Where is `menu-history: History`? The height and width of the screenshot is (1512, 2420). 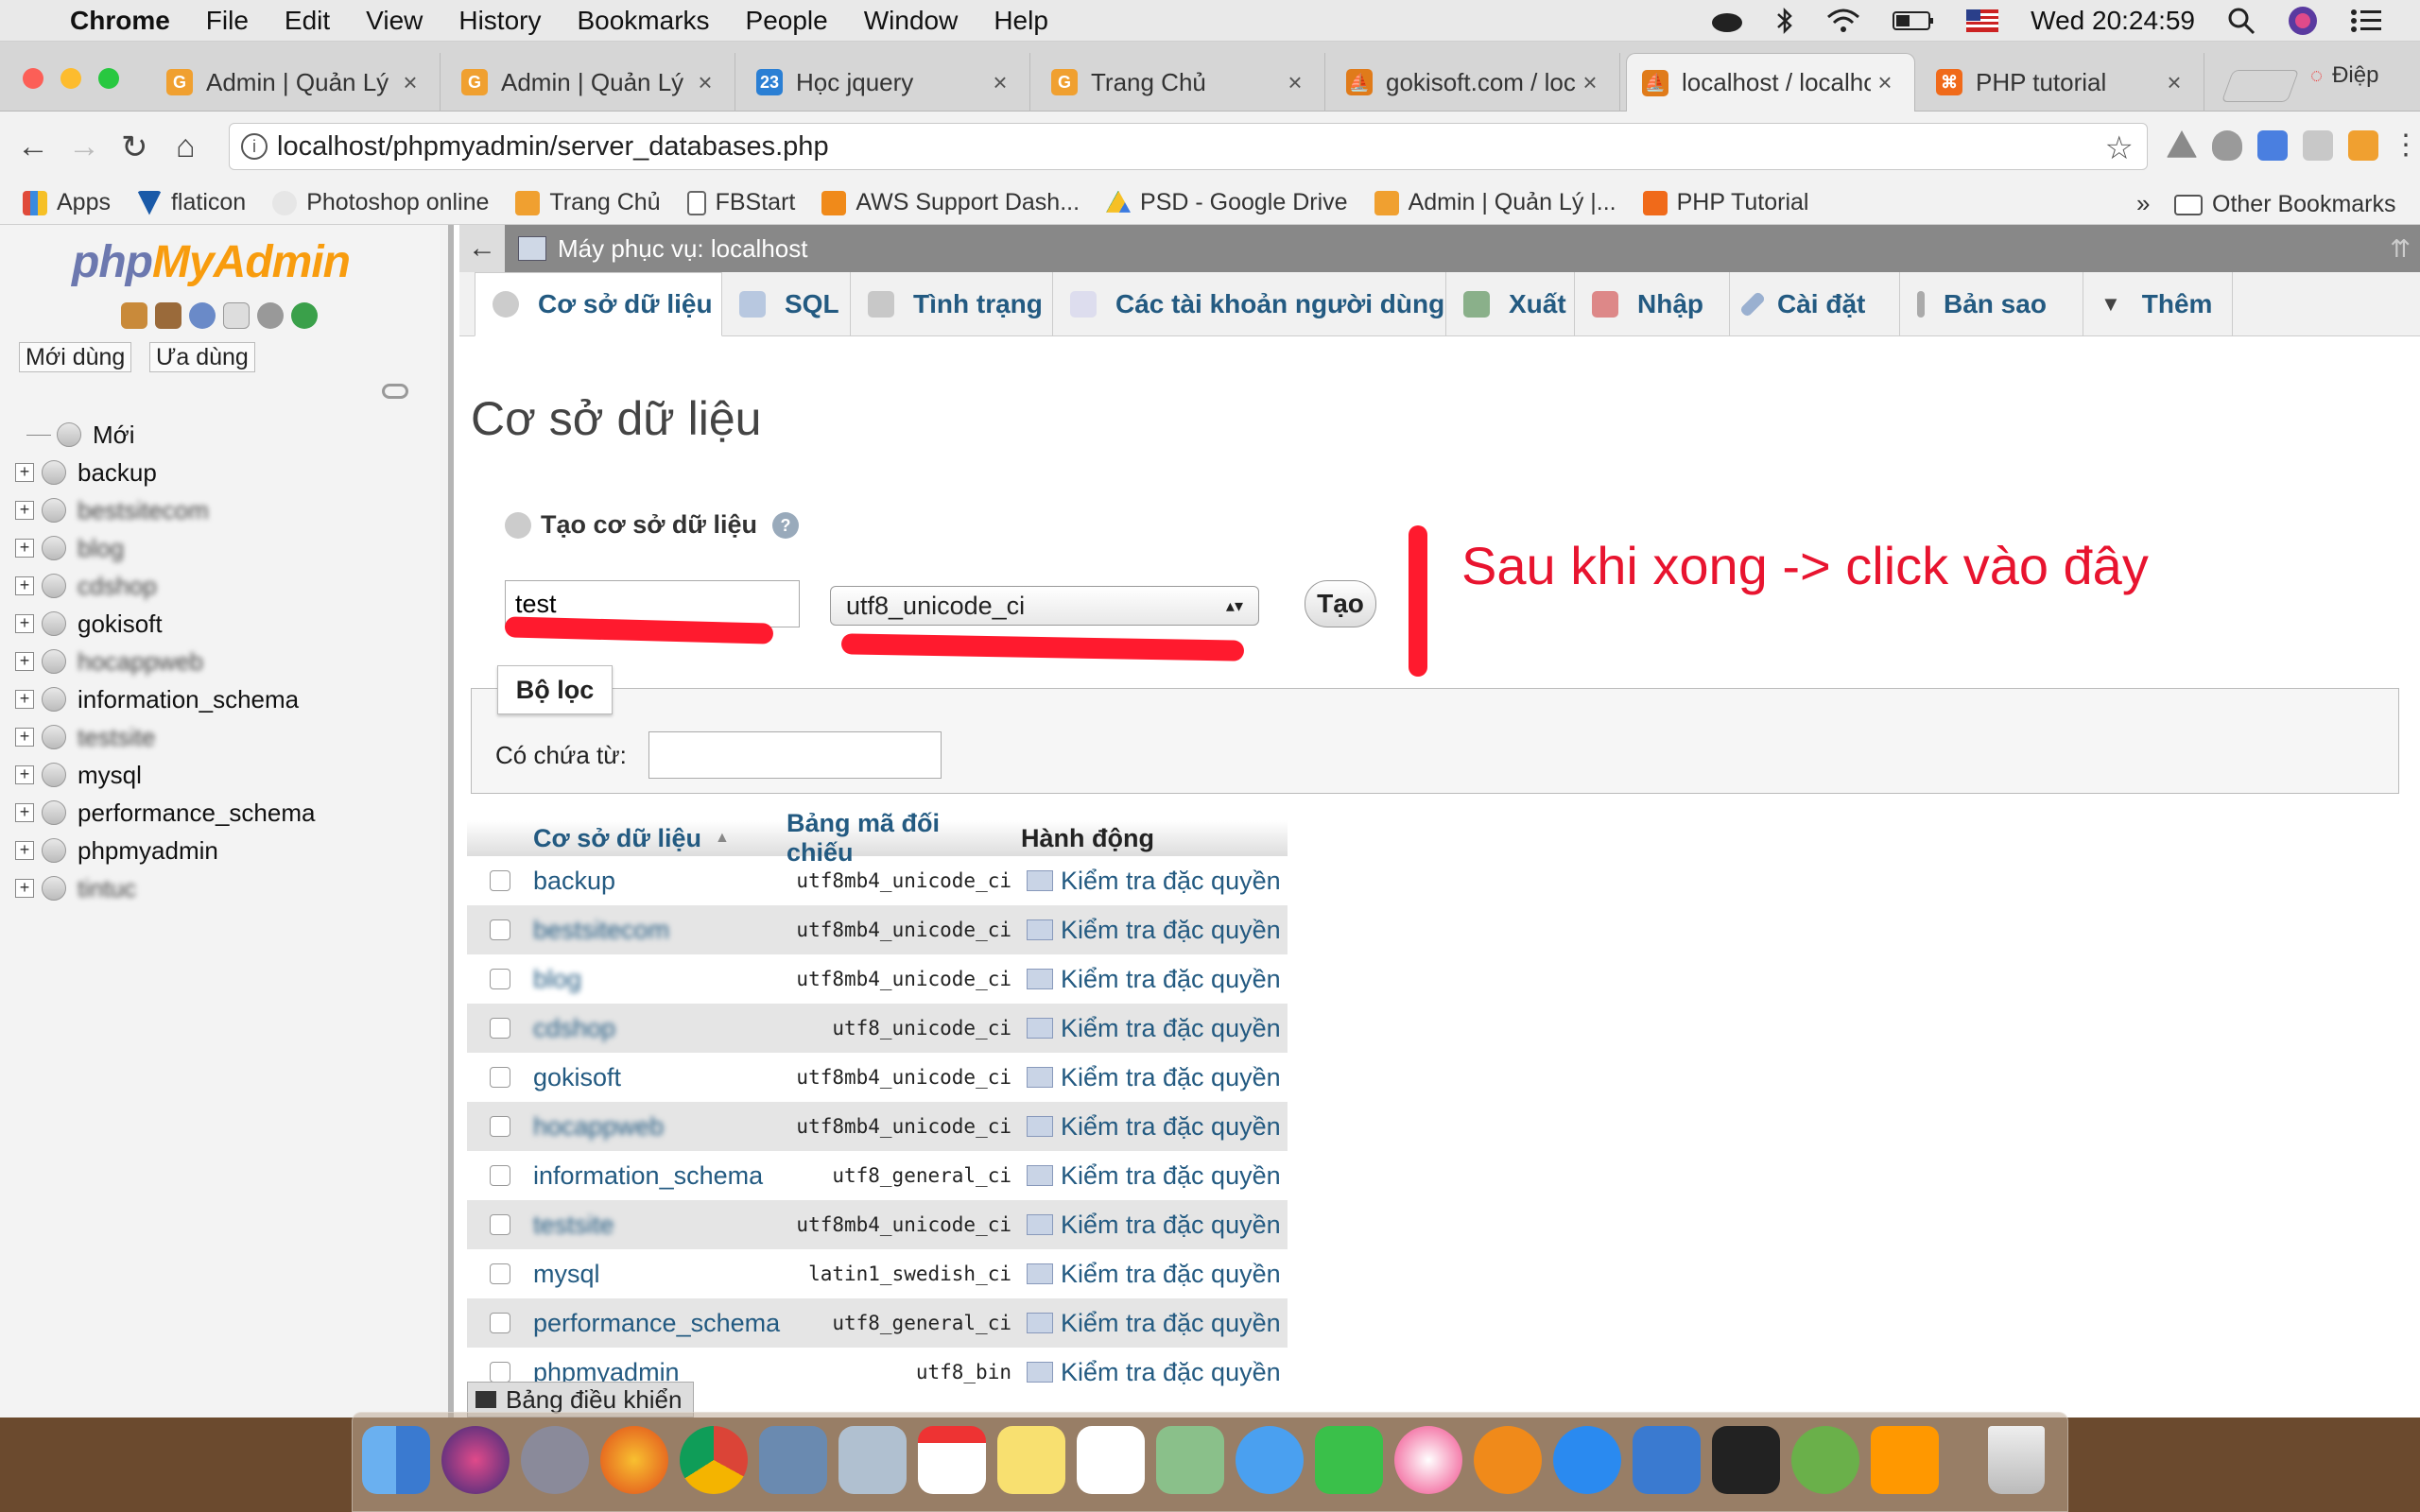 menu-history: History is located at coordinates (499, 21).